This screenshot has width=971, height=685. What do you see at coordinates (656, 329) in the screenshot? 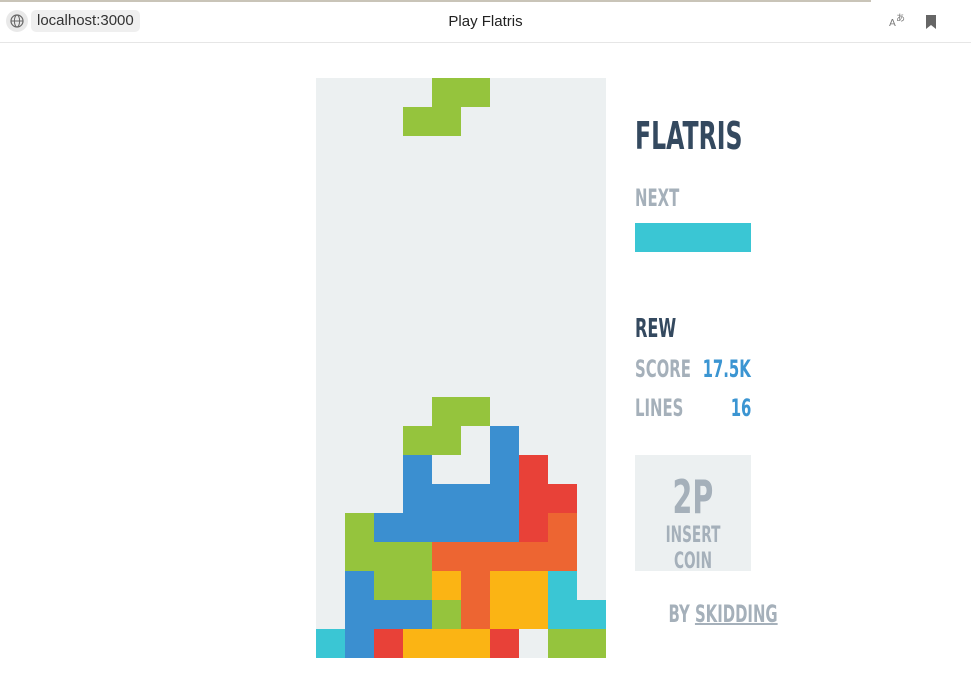
I see `player-name: REW` at bounding box center [656, 329].